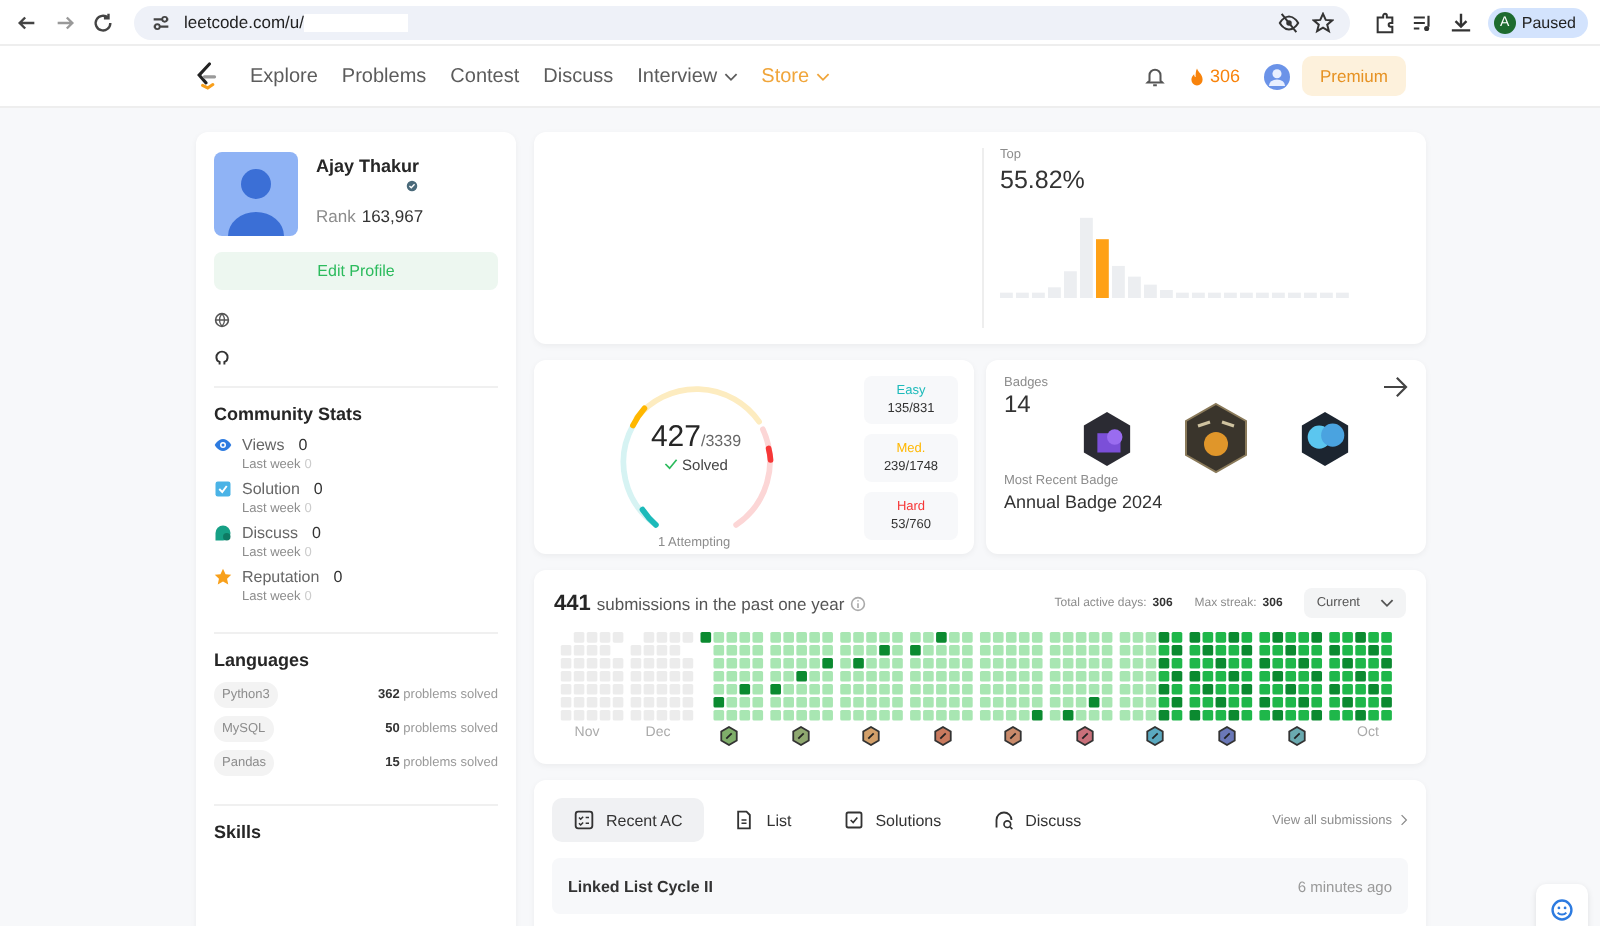 The image size is (1600, 926). Describe the element at coordinates (671, 464) in the screenshot. I see `check-icon` at that location.